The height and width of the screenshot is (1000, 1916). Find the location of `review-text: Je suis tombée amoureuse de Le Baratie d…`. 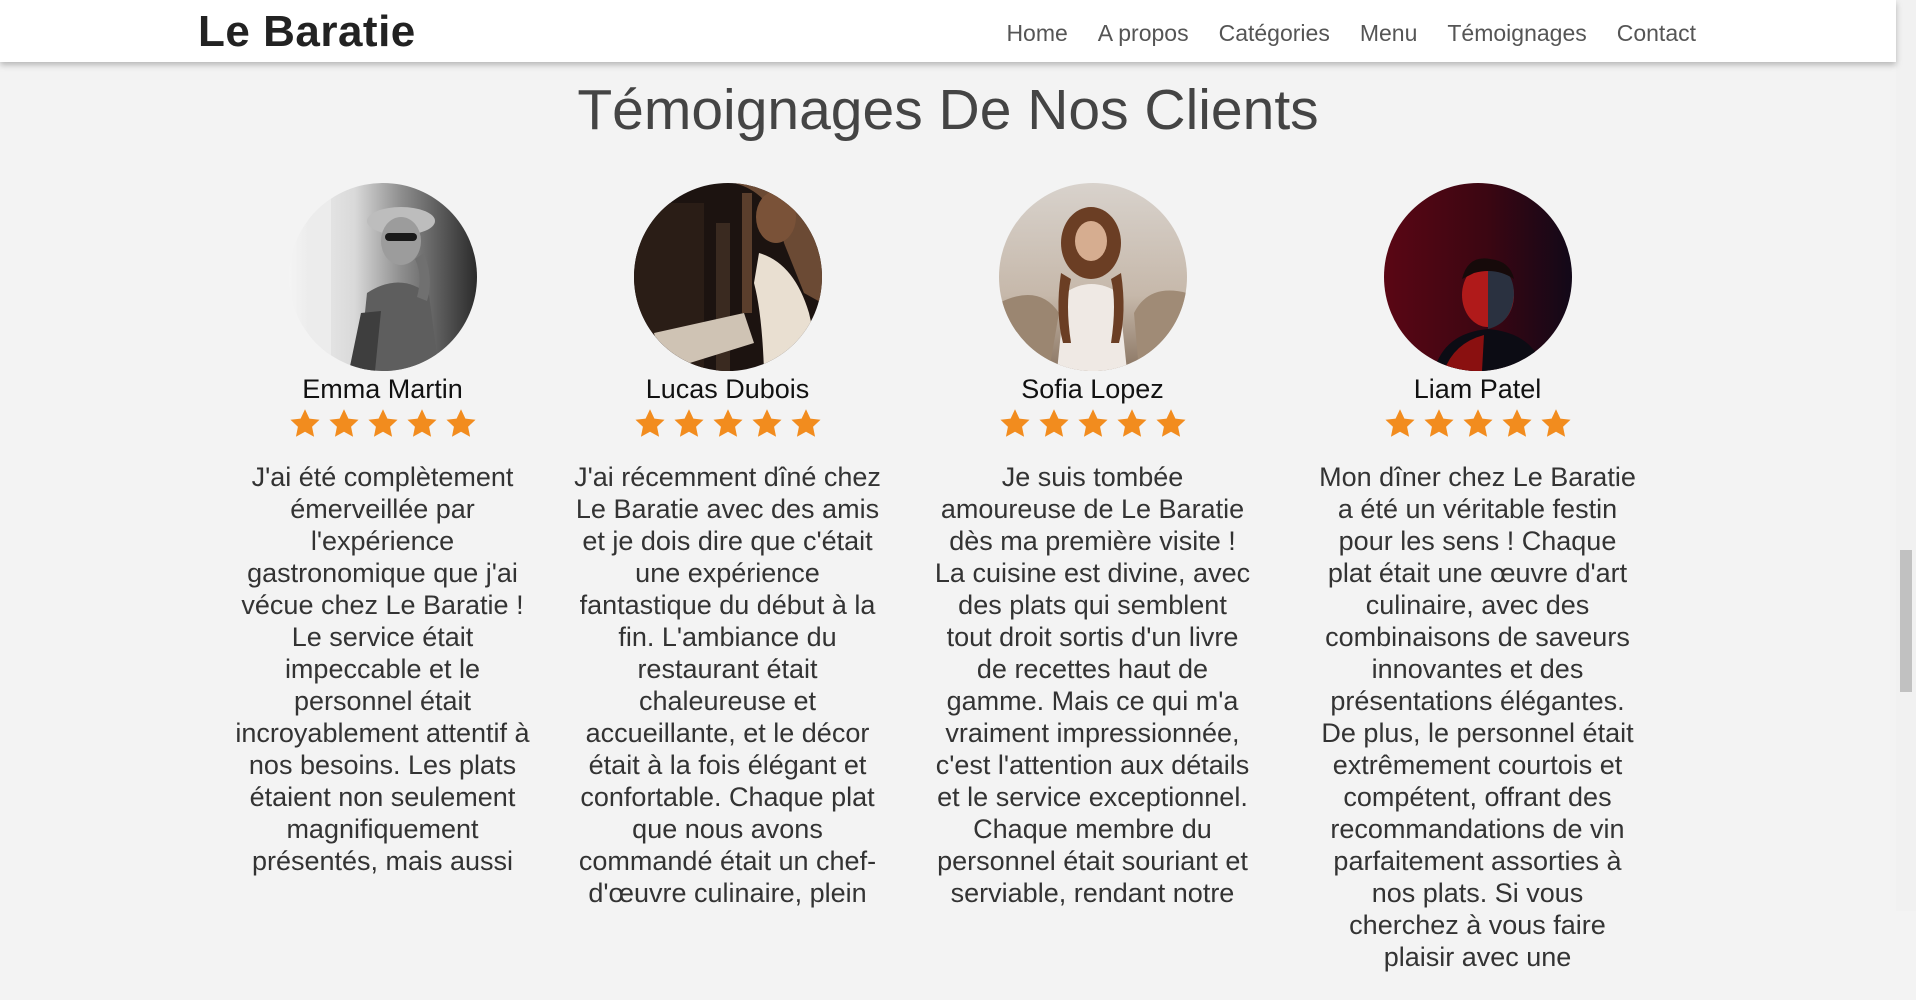

review-text: Je suis tombée amoureuse de Le Baratie d… is located at coordinates (1092, 685).